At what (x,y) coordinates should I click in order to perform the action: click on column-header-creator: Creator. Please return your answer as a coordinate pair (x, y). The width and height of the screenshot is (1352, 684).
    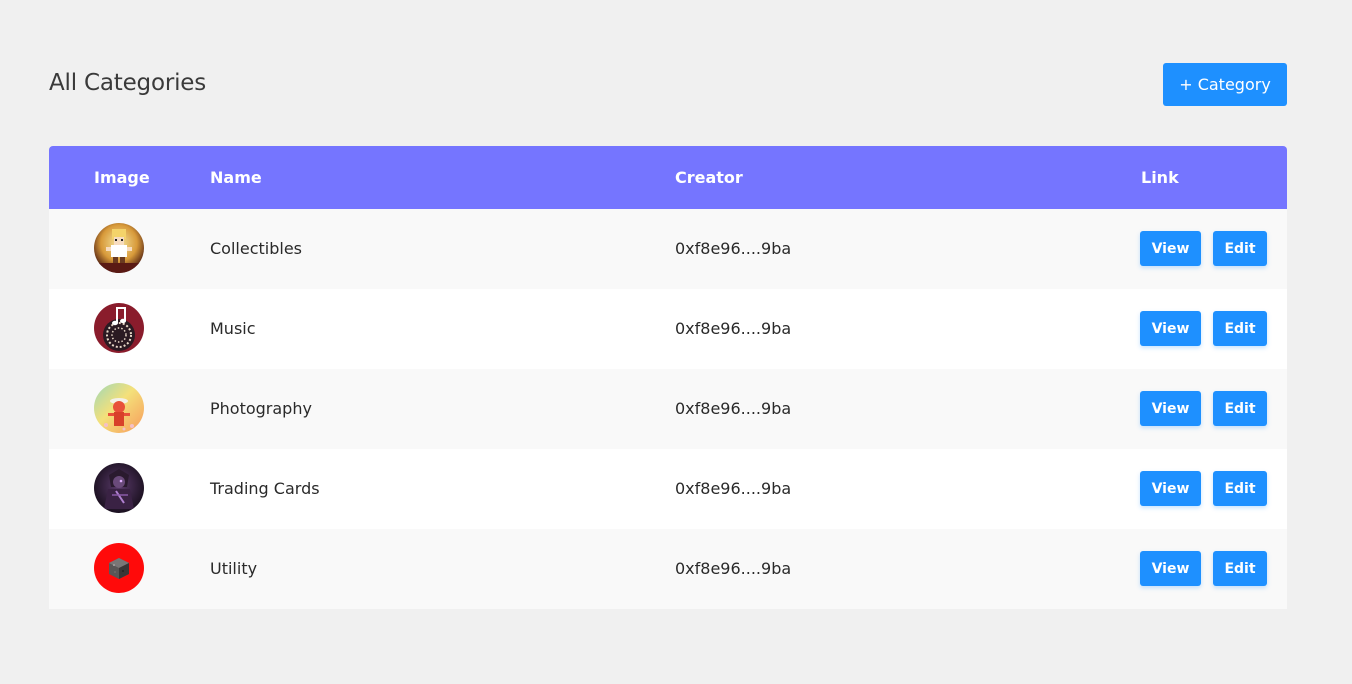
    Looking at the image, I should click on (709, 177).